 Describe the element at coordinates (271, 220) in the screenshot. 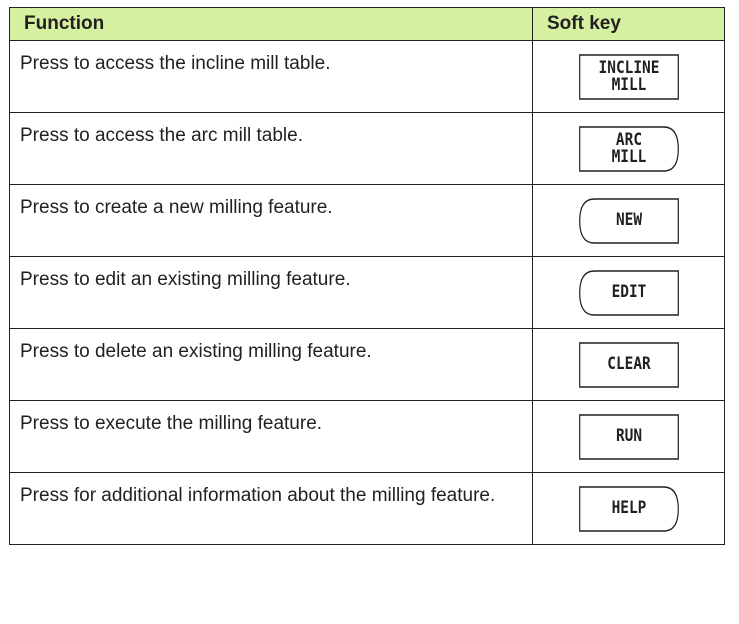

I see `function-description: Press to create a new milling feature.` at that location.